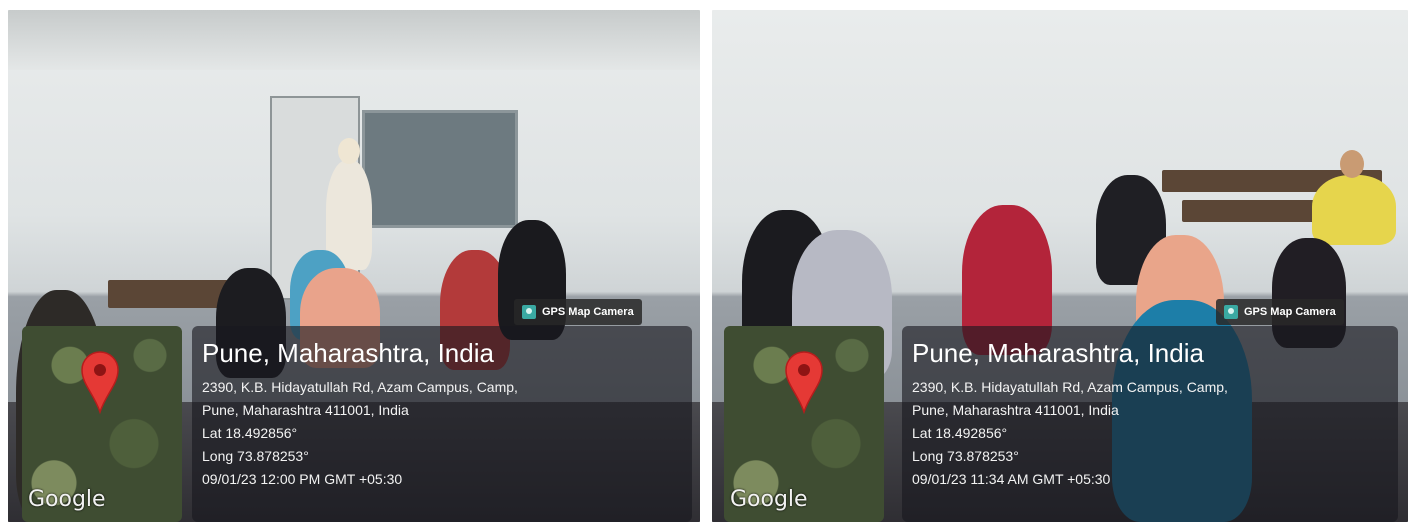 The width and height of the screenshot is (1411, 532). What do you see at coordinates (302, 479) in the screenshot?
I see `timestamp: 09/01/23 12:00 PM GMT +05:30` at bounding box center [302, 479].